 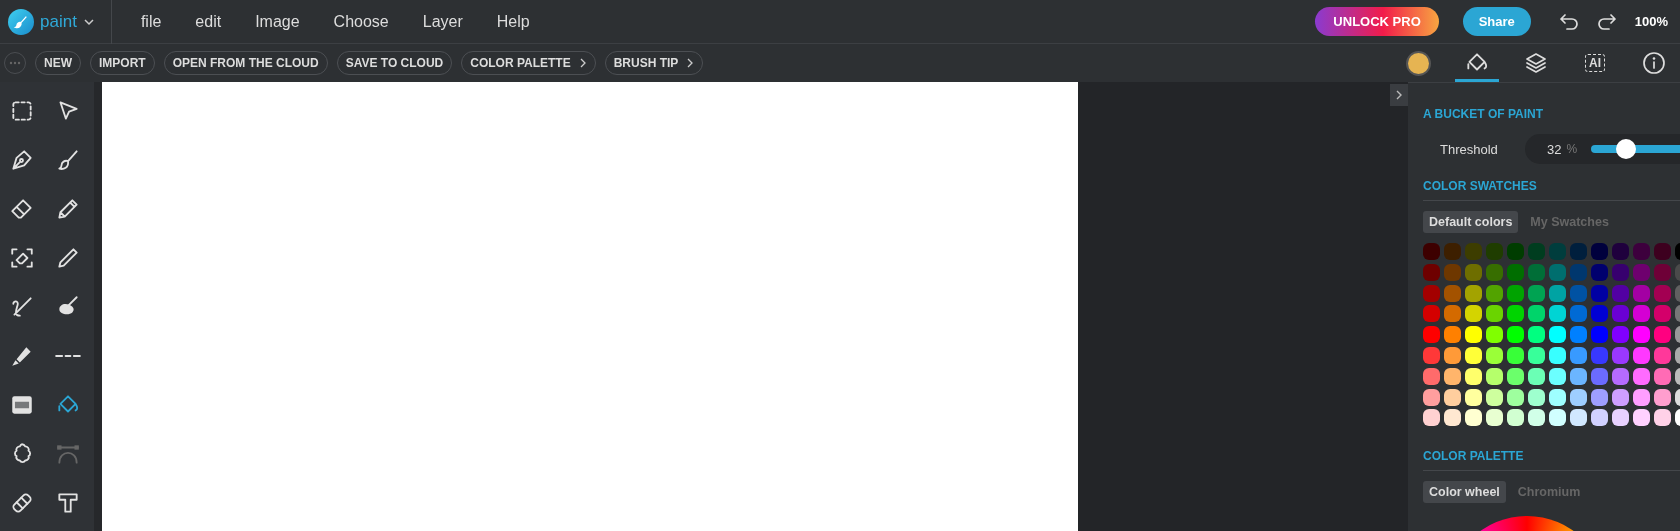 I want to click on menu-item: Help, so click(x=513, y=21).